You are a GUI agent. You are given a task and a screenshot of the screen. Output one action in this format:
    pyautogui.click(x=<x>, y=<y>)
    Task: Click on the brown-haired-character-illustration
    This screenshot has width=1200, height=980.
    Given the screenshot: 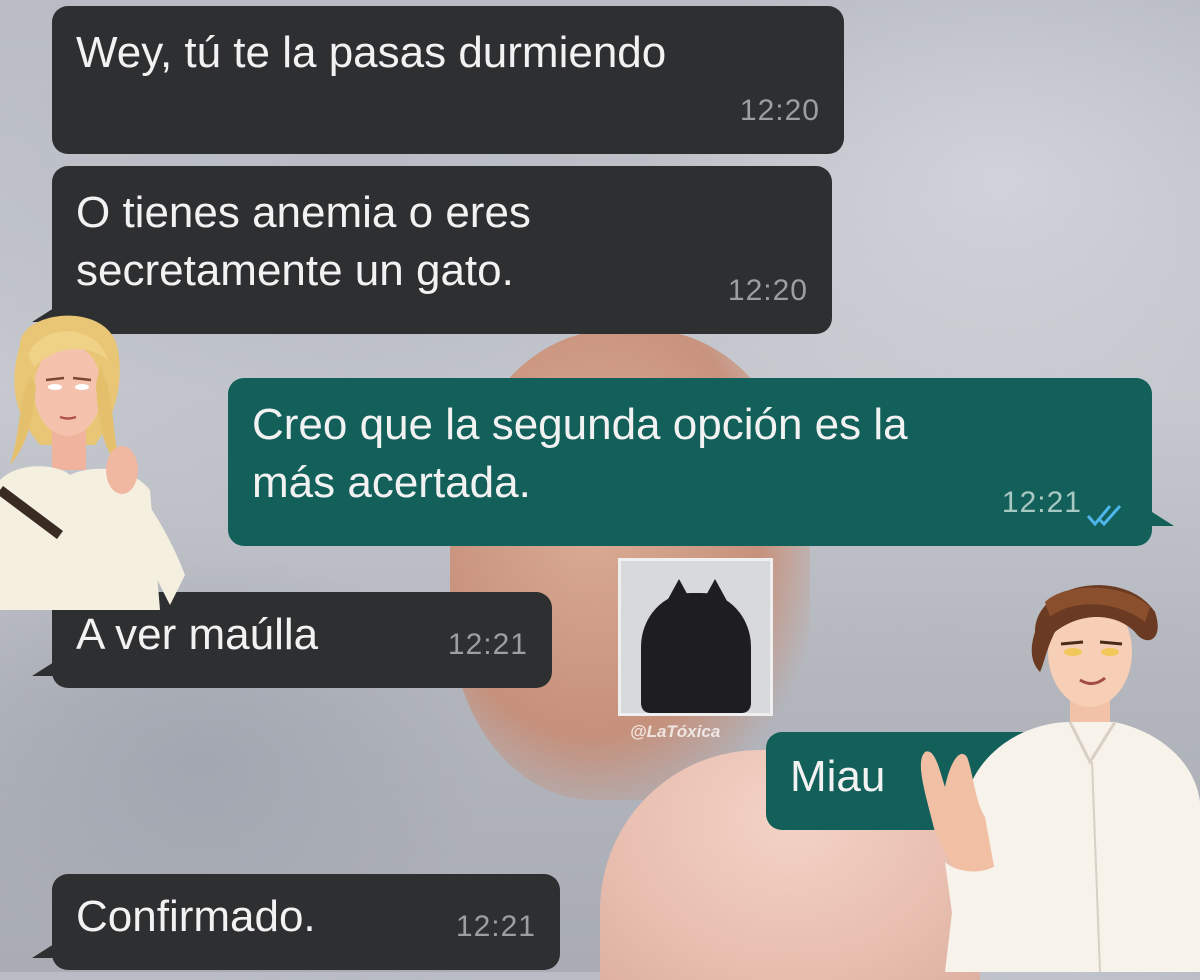 What is the action you would take?
    pyautogui.click(x=1052, y=772)
    